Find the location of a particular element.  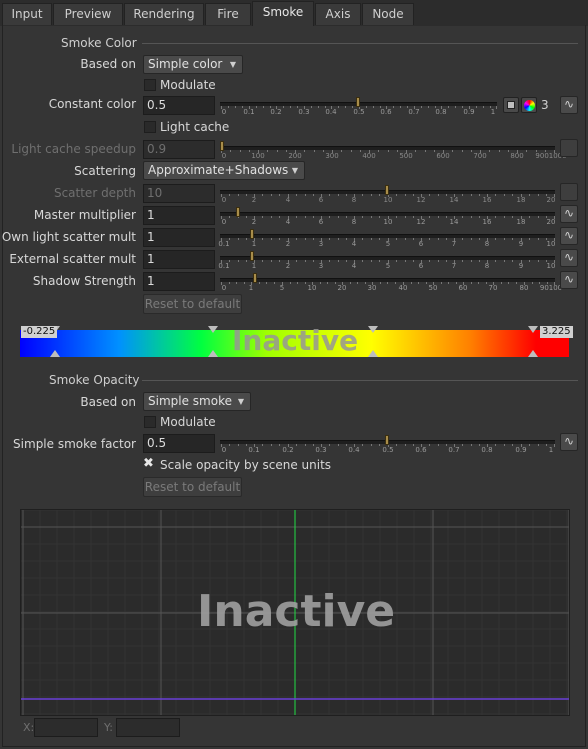

slider-tick-label: 0.9 is located at coordinates (521, 450).